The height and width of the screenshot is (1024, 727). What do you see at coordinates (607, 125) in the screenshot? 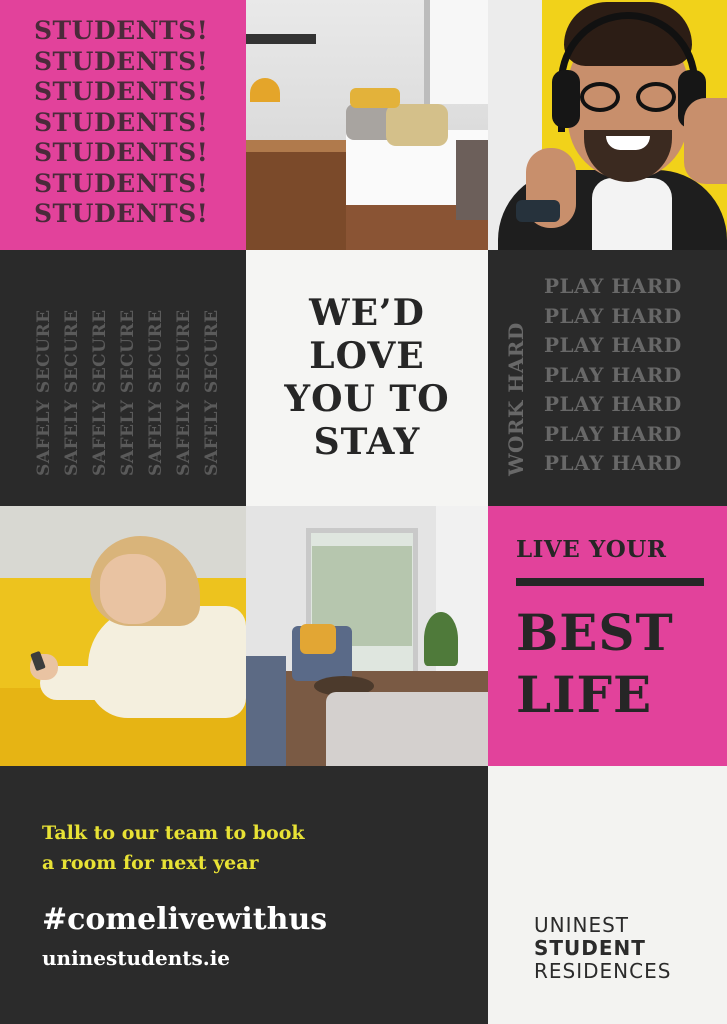
I see `student-headphones-photo` at bounding box center [607, 125].